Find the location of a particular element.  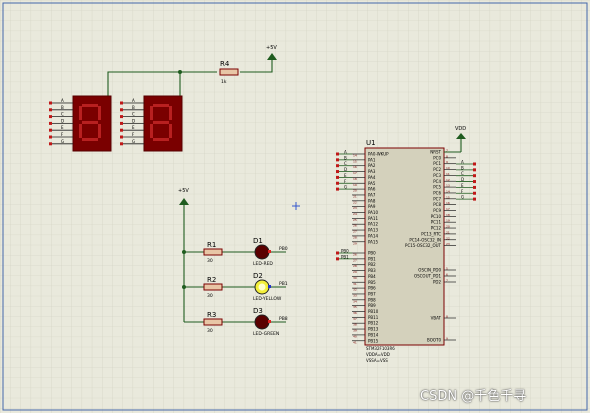

mcu-pin-label: PB1 is located at coordinates (372, 258).